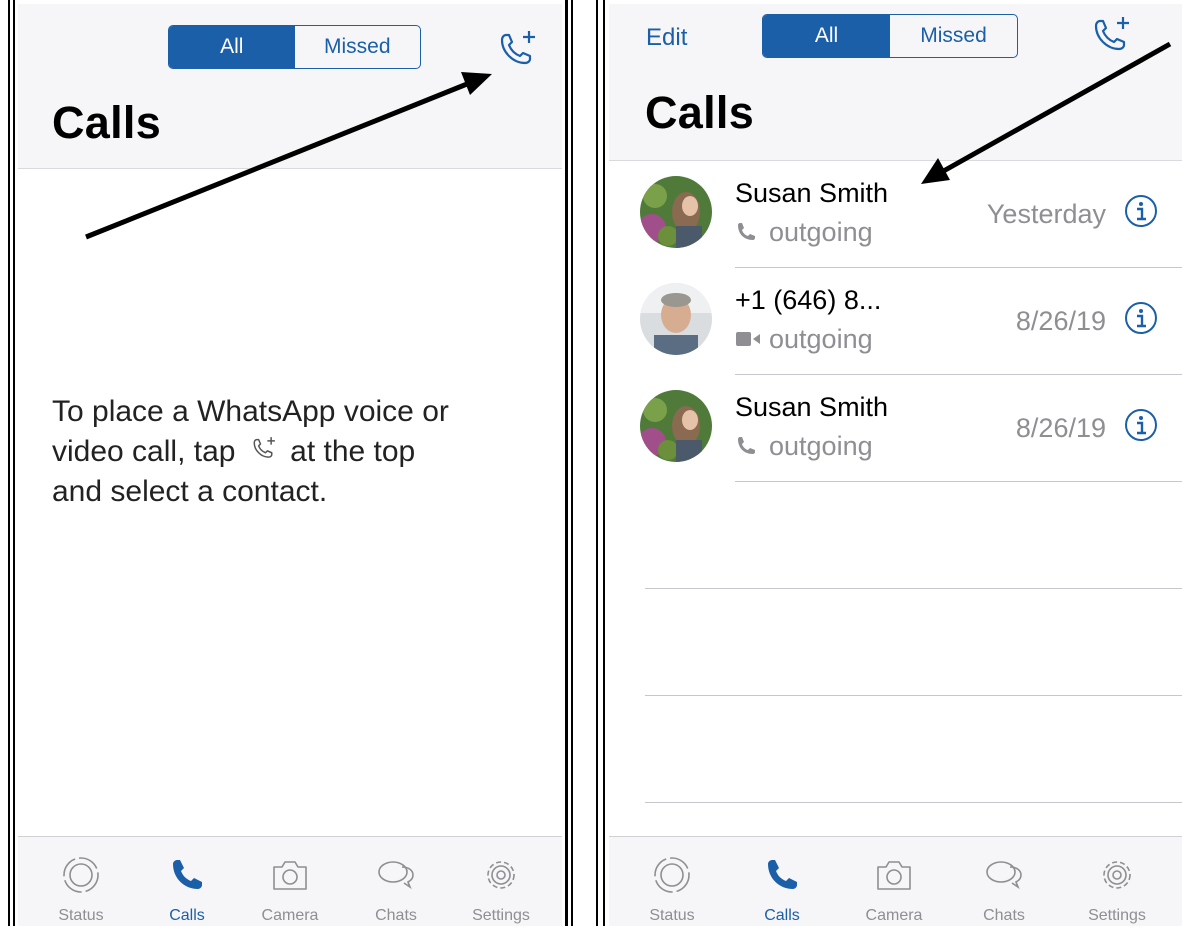  I want to click on empty-line-1: To place a WhatsApp voice or, so click(250, 411).